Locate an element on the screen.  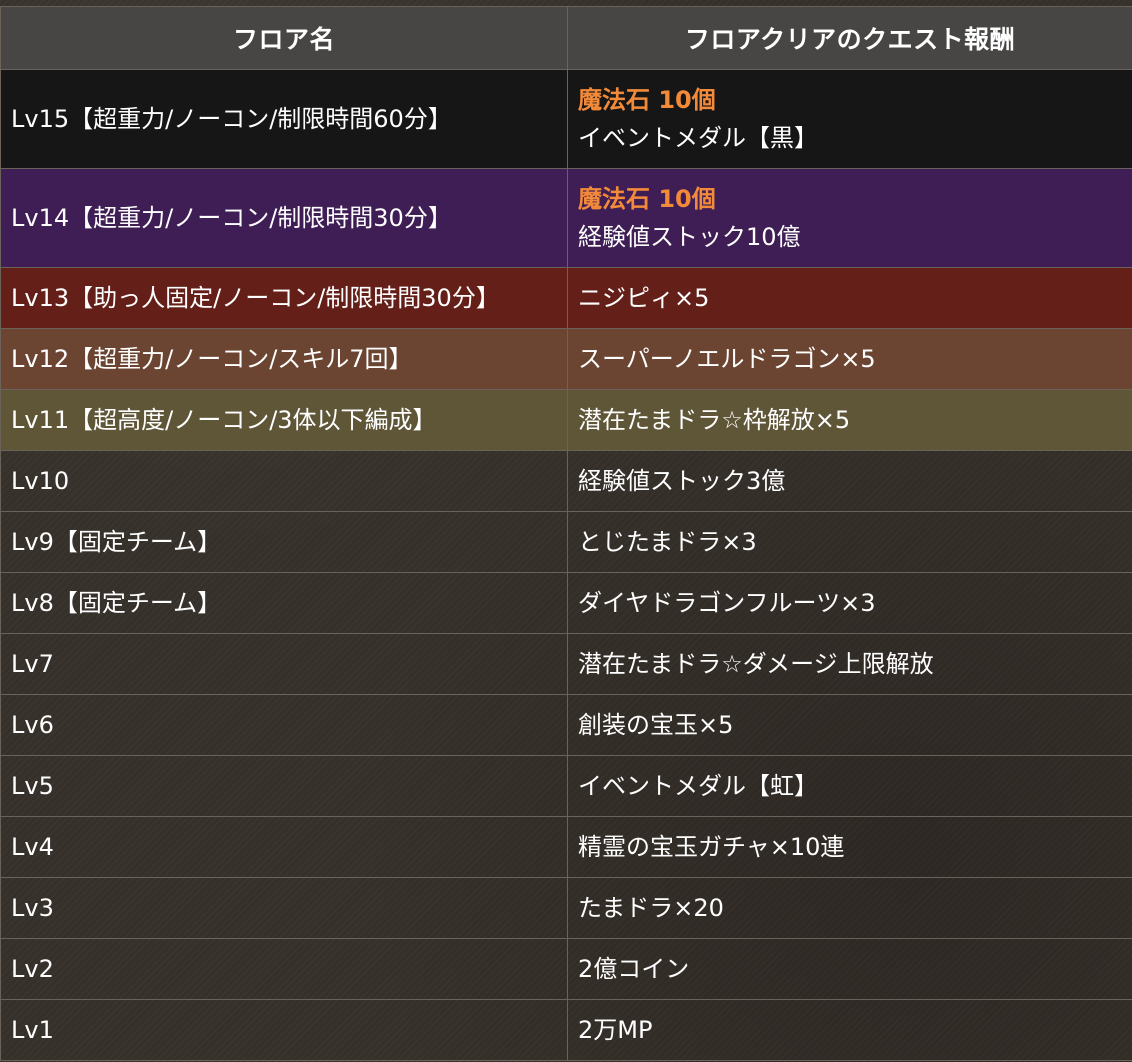
floor-name-cell: Lv9【固定チーム】 is located at coordinates (284, 542).